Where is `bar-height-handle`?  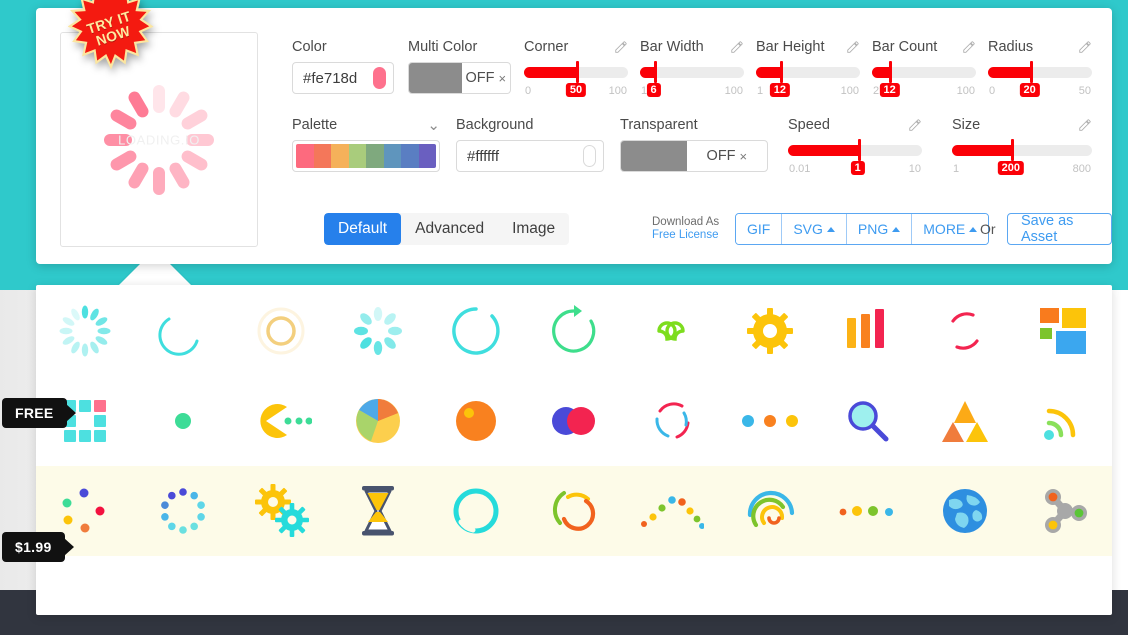
bar-height-handle is located at coordinates (781, 72).